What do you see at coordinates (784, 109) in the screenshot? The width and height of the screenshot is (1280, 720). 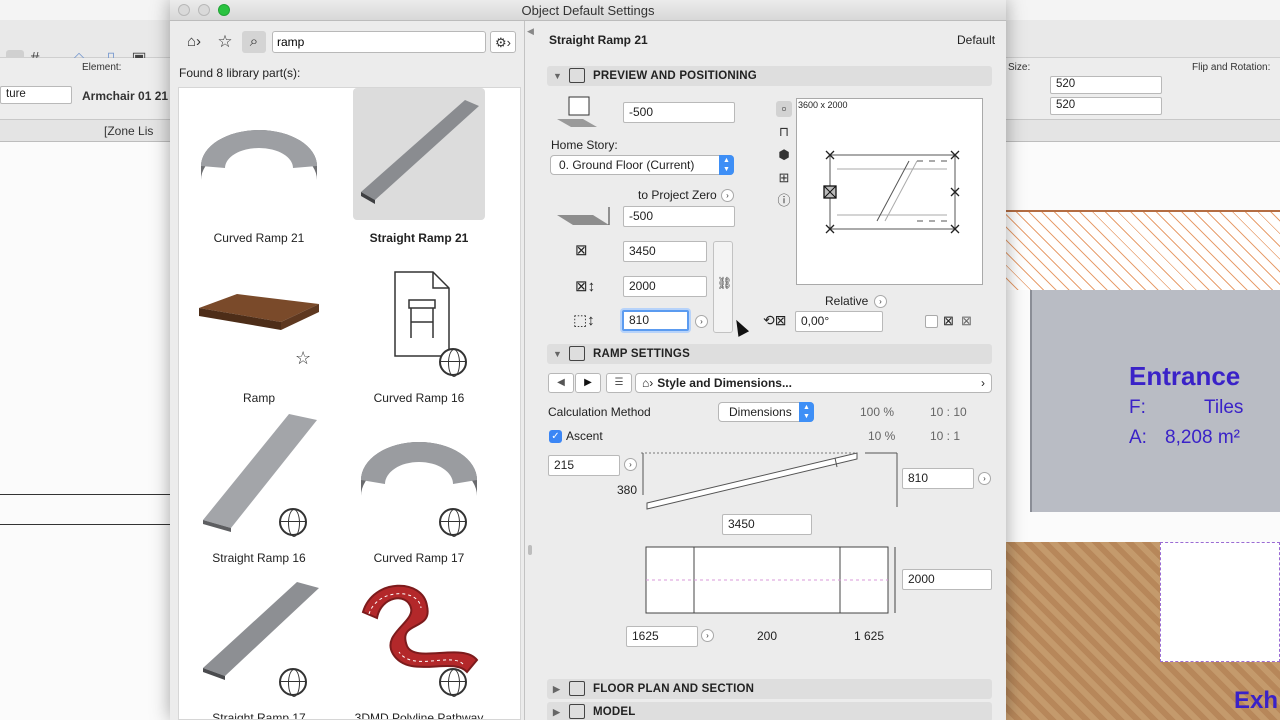 I see `plan-view-icon: ▫` at bounding box center [784, 109].